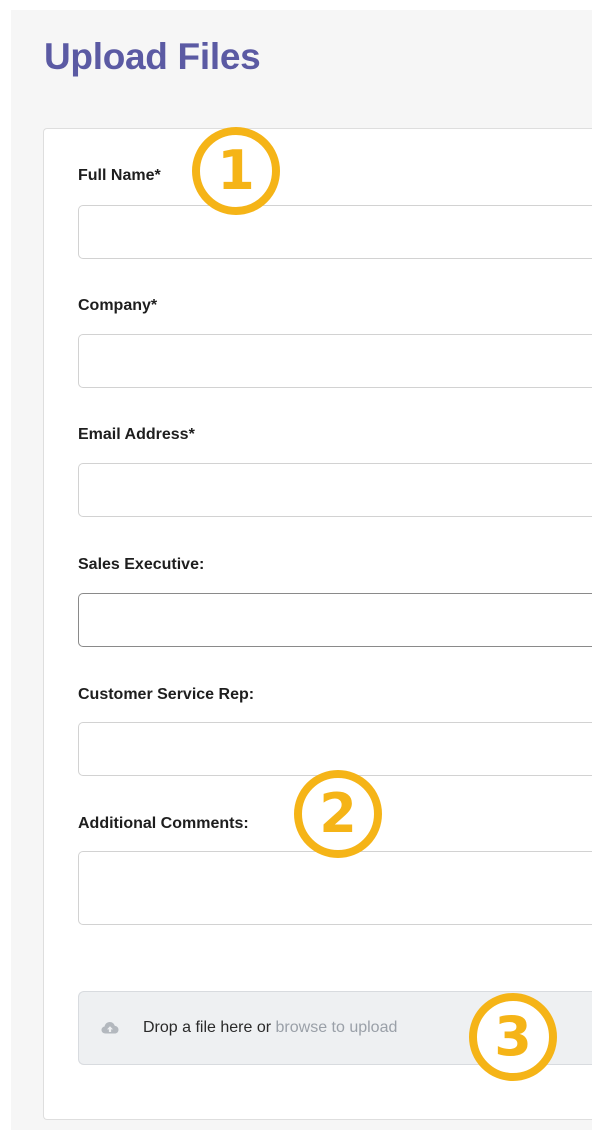  What do you see at coordinates (236, 171) in the screenshot?
I see `annotation-badge-1: 1` at bounding box center [236, 171].